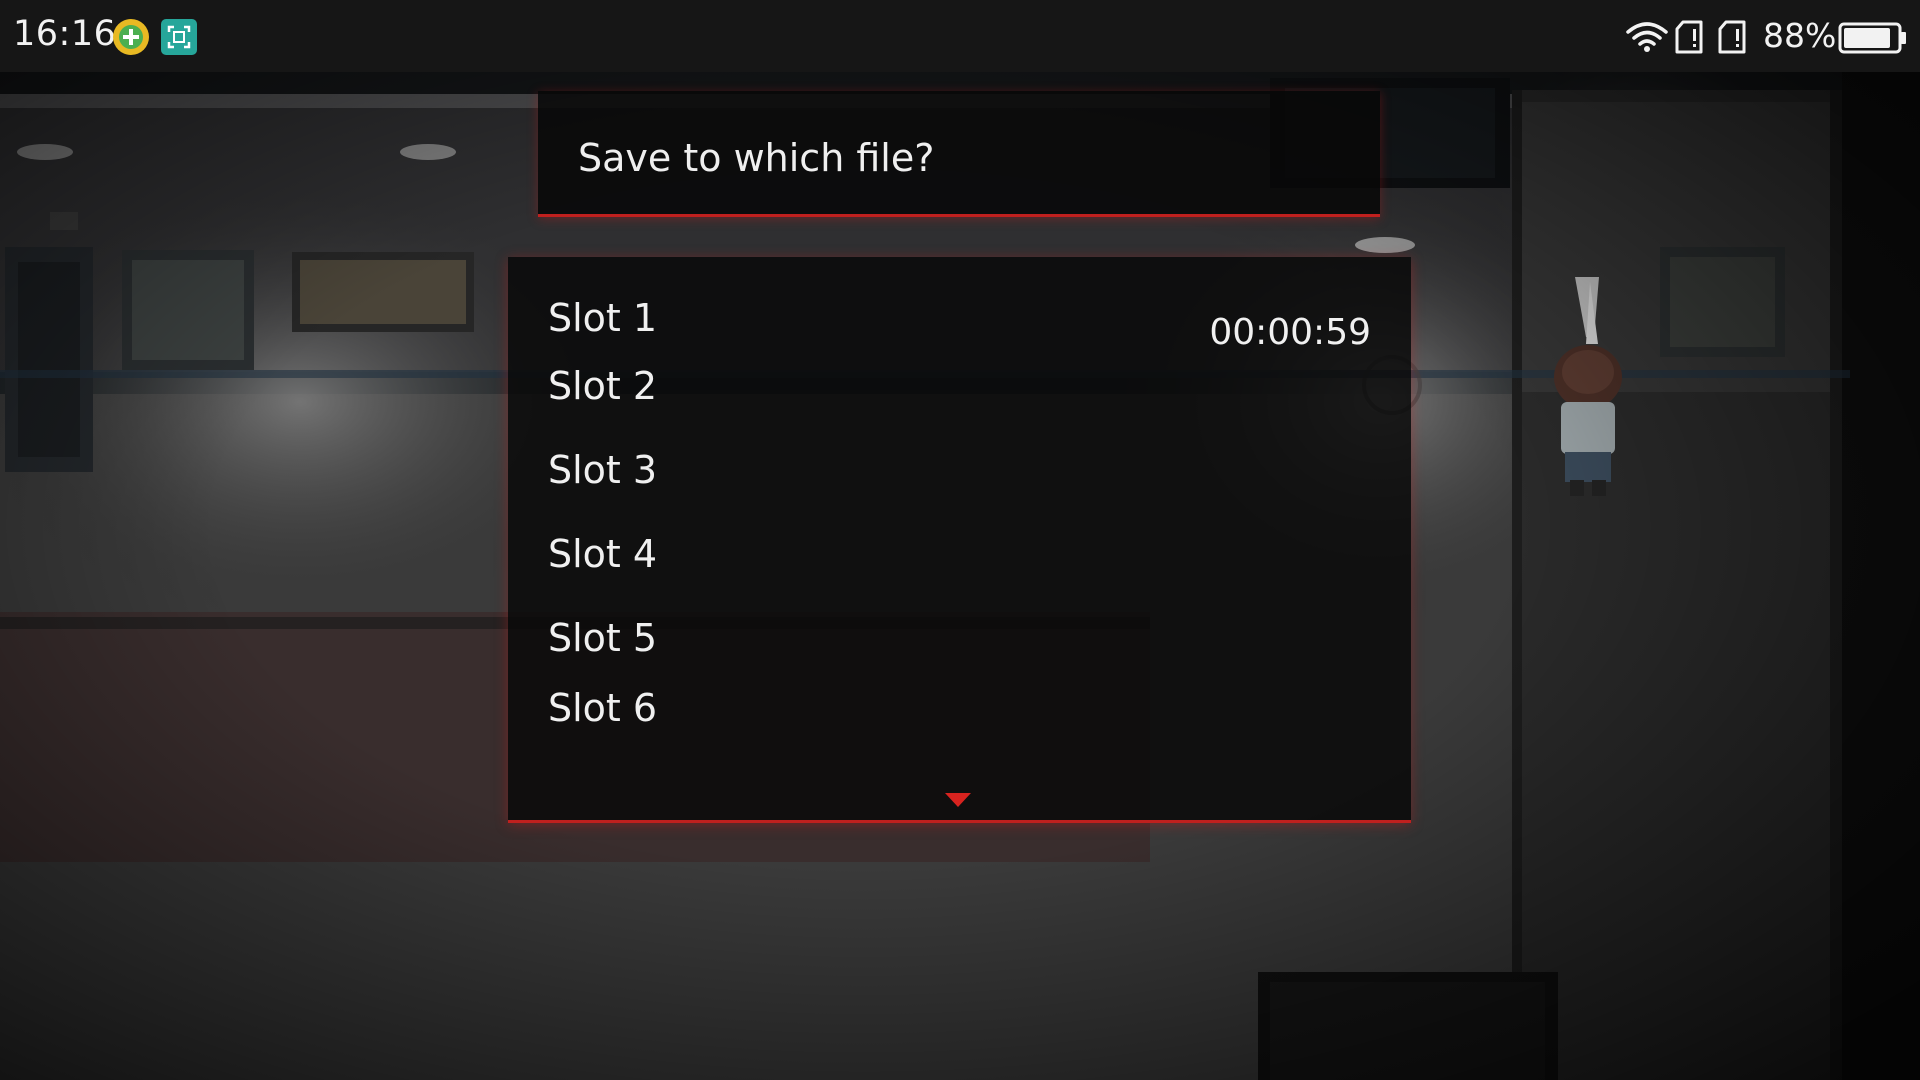 Image resolution: width=1920 pixels, height=1080 pixels. I want to click on save-slot-3: Slot 3, so click(959, 467).